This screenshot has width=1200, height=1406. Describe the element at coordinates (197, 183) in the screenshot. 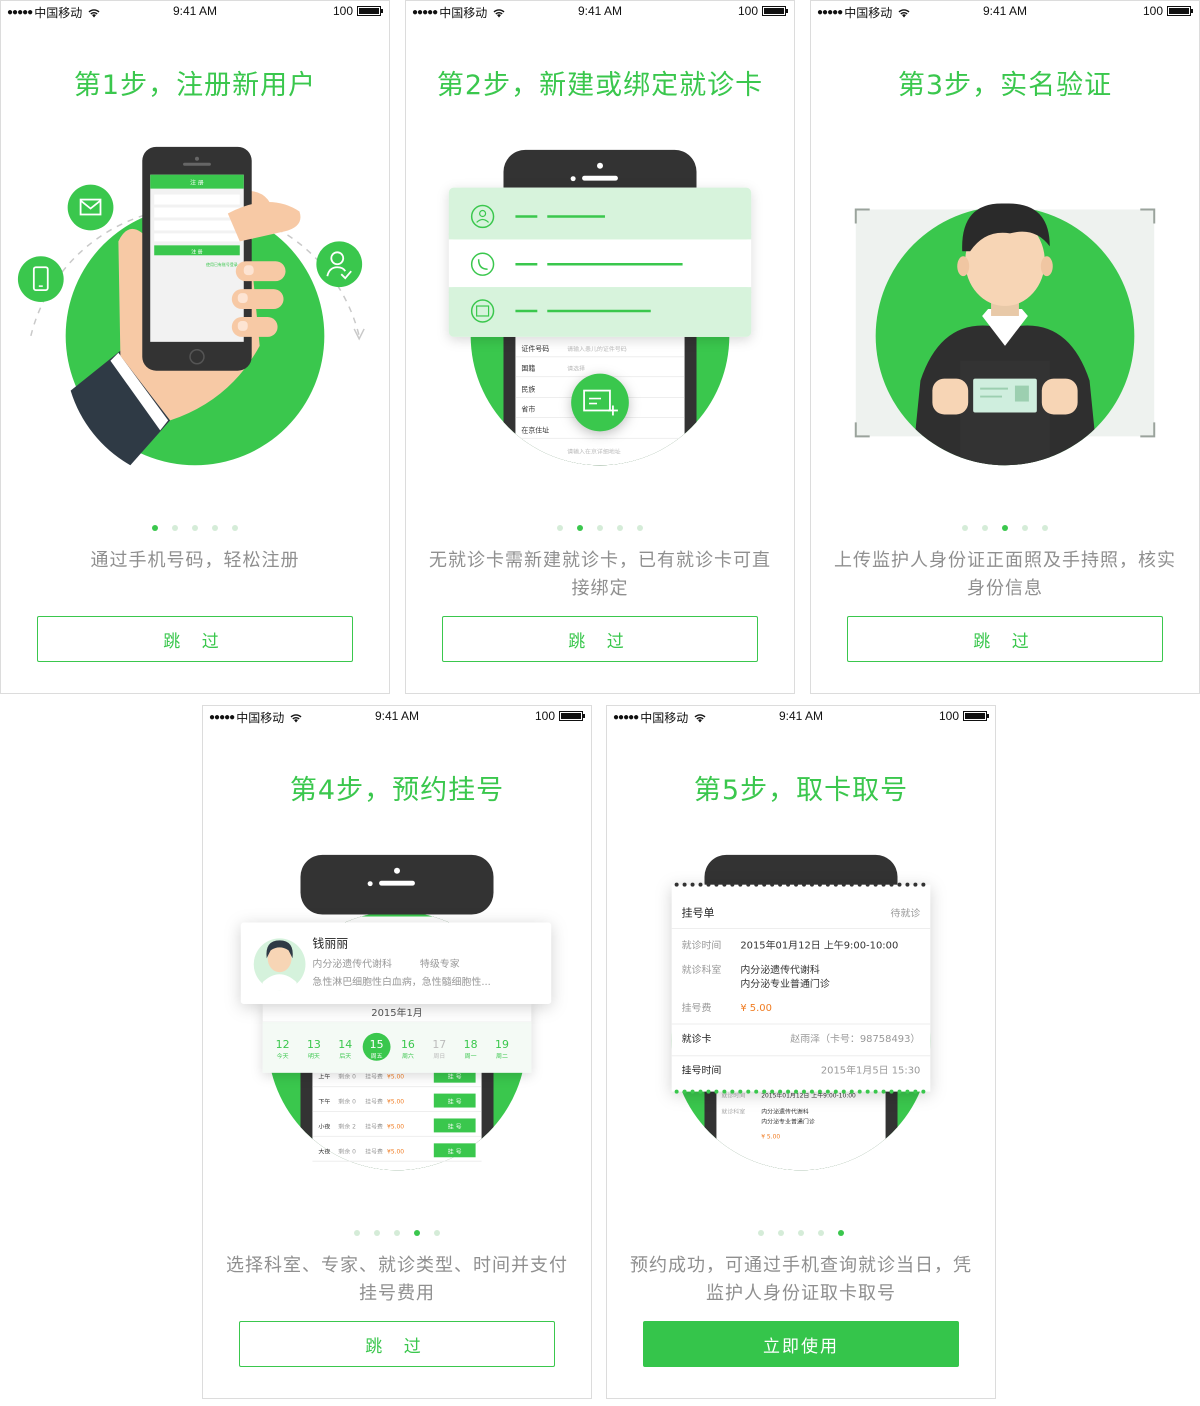

I see `phone-header: 注 册` at that location.